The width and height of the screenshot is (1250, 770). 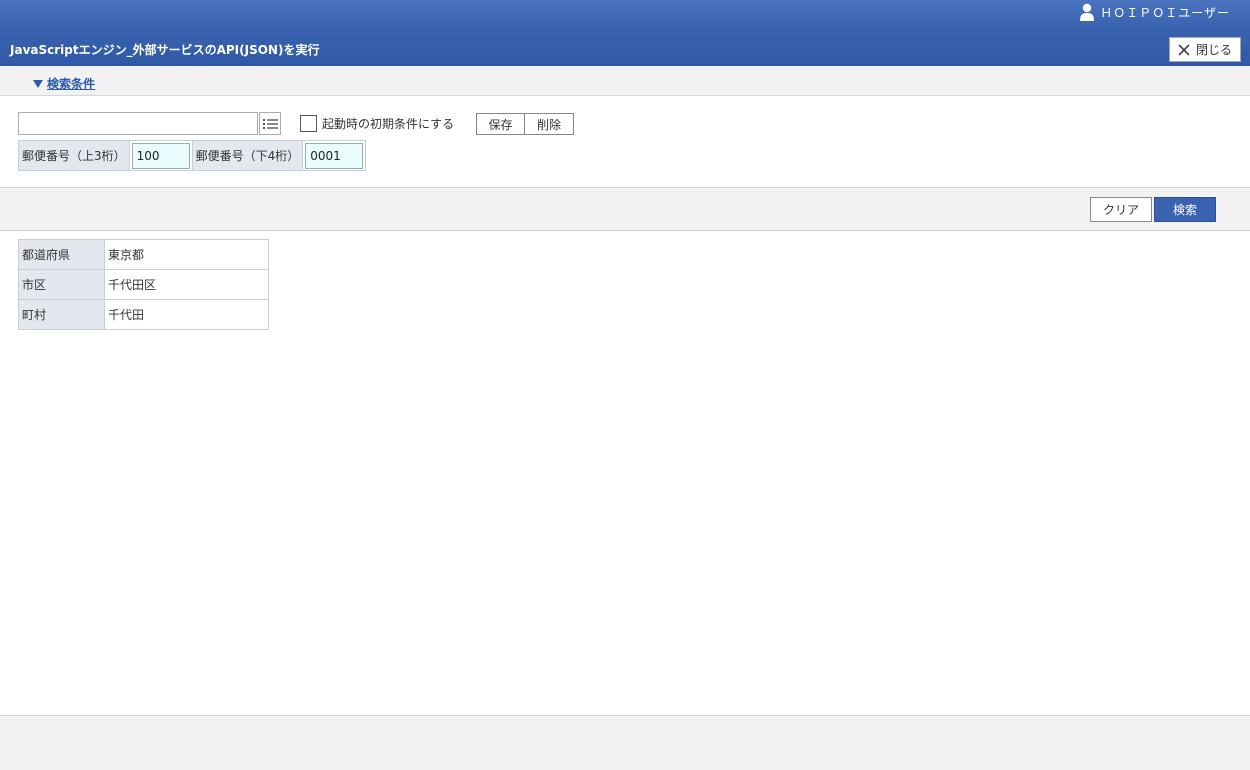 I want to click on search-condition-toggle-label: 検索条件, so click(x=71, y=84).